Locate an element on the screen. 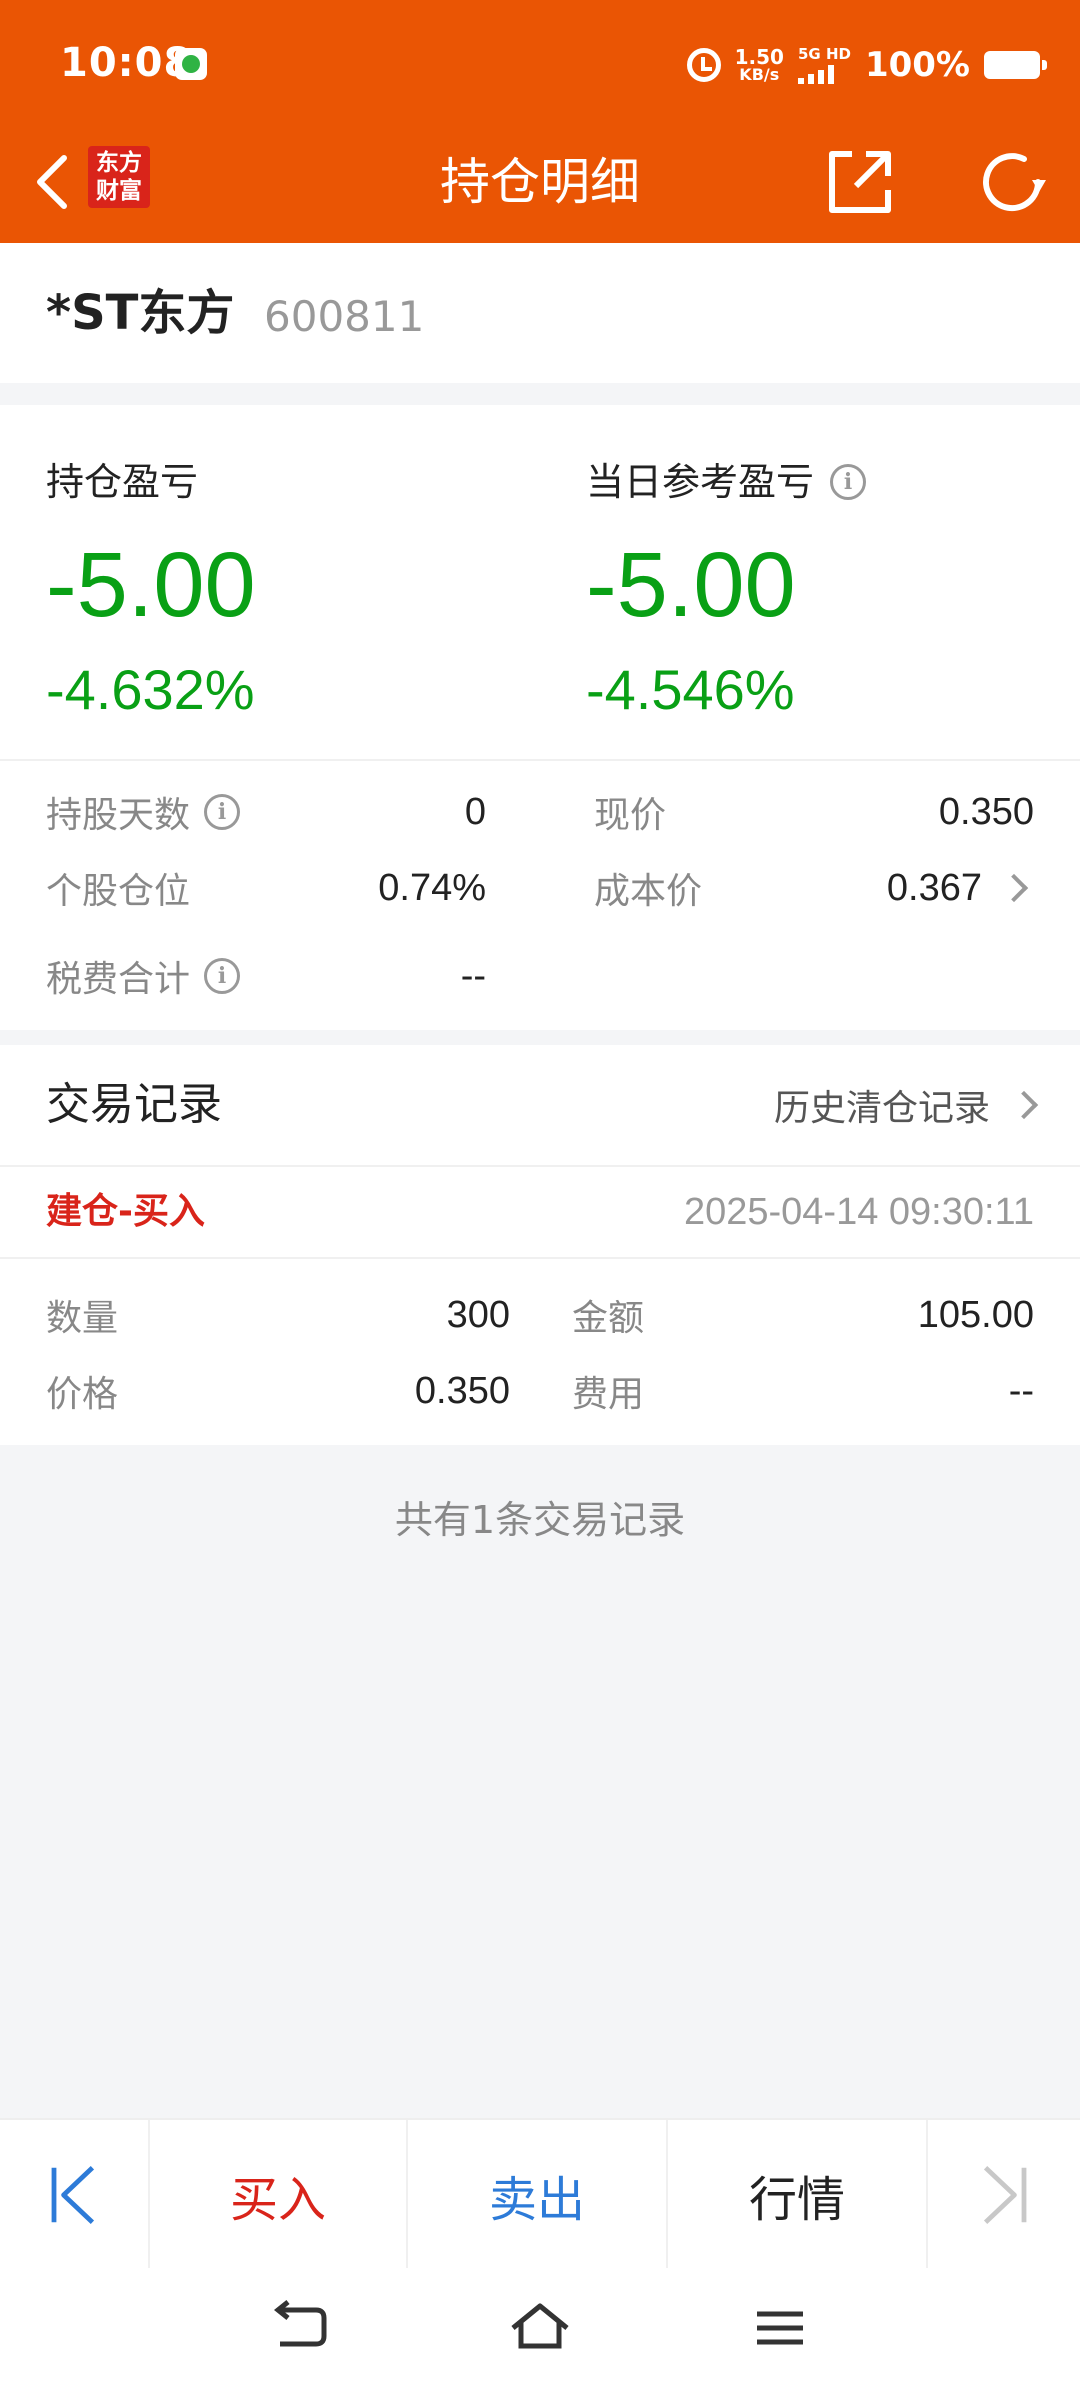  trade-record-count: 共有1条交易记录 is located at coordinates (540, 1520).